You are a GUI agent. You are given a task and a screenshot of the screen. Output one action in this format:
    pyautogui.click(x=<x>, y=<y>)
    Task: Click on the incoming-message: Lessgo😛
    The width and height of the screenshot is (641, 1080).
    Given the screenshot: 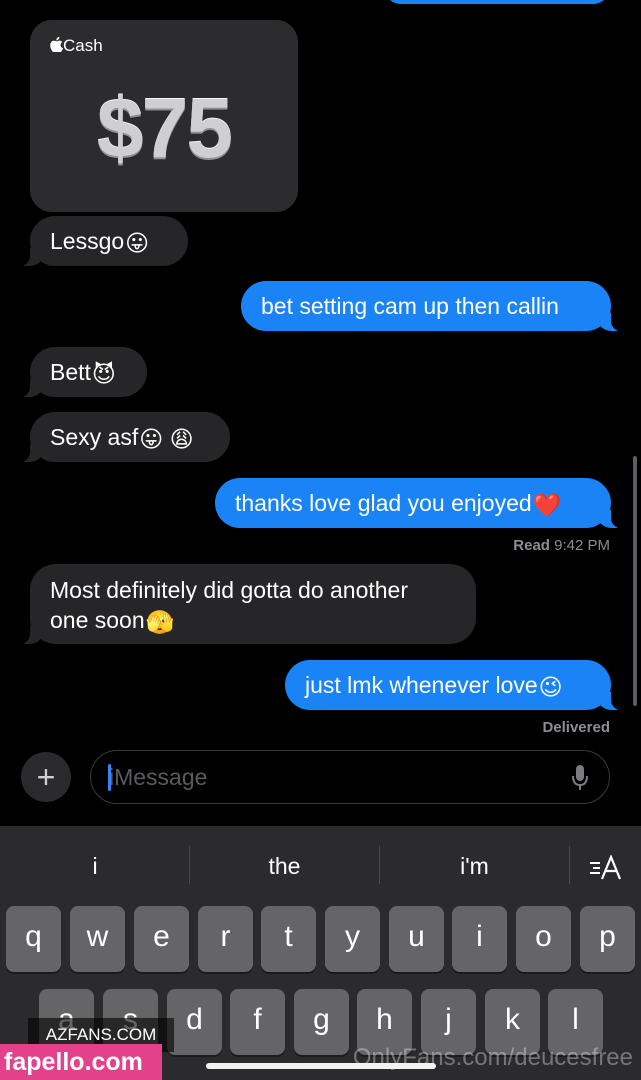 What is the action you would take?
    pyautogui.click(x=104, y=241)
    